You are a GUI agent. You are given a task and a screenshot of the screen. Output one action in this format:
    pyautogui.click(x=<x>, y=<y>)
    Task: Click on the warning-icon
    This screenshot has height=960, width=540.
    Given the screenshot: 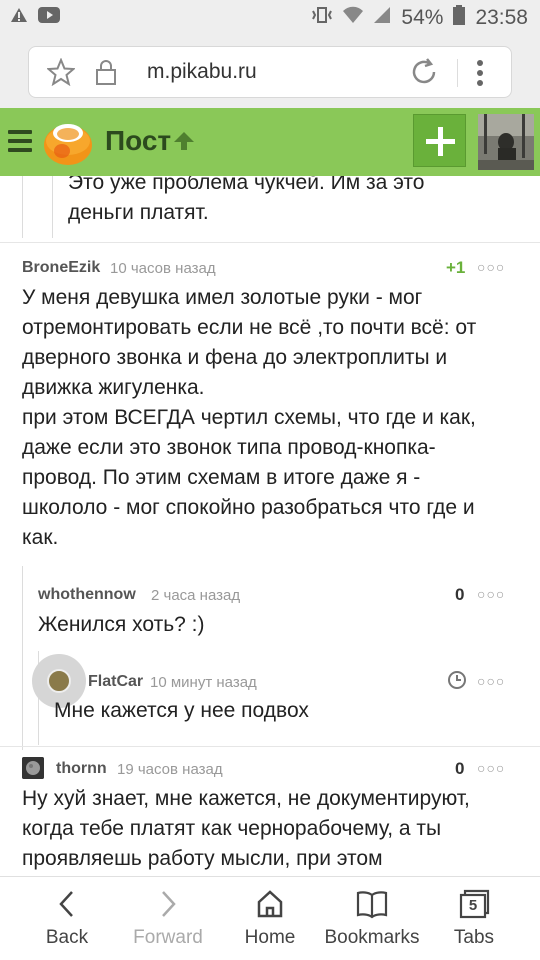 What is the action you would take?
    pyautogui.click(x=19, y=17)
    